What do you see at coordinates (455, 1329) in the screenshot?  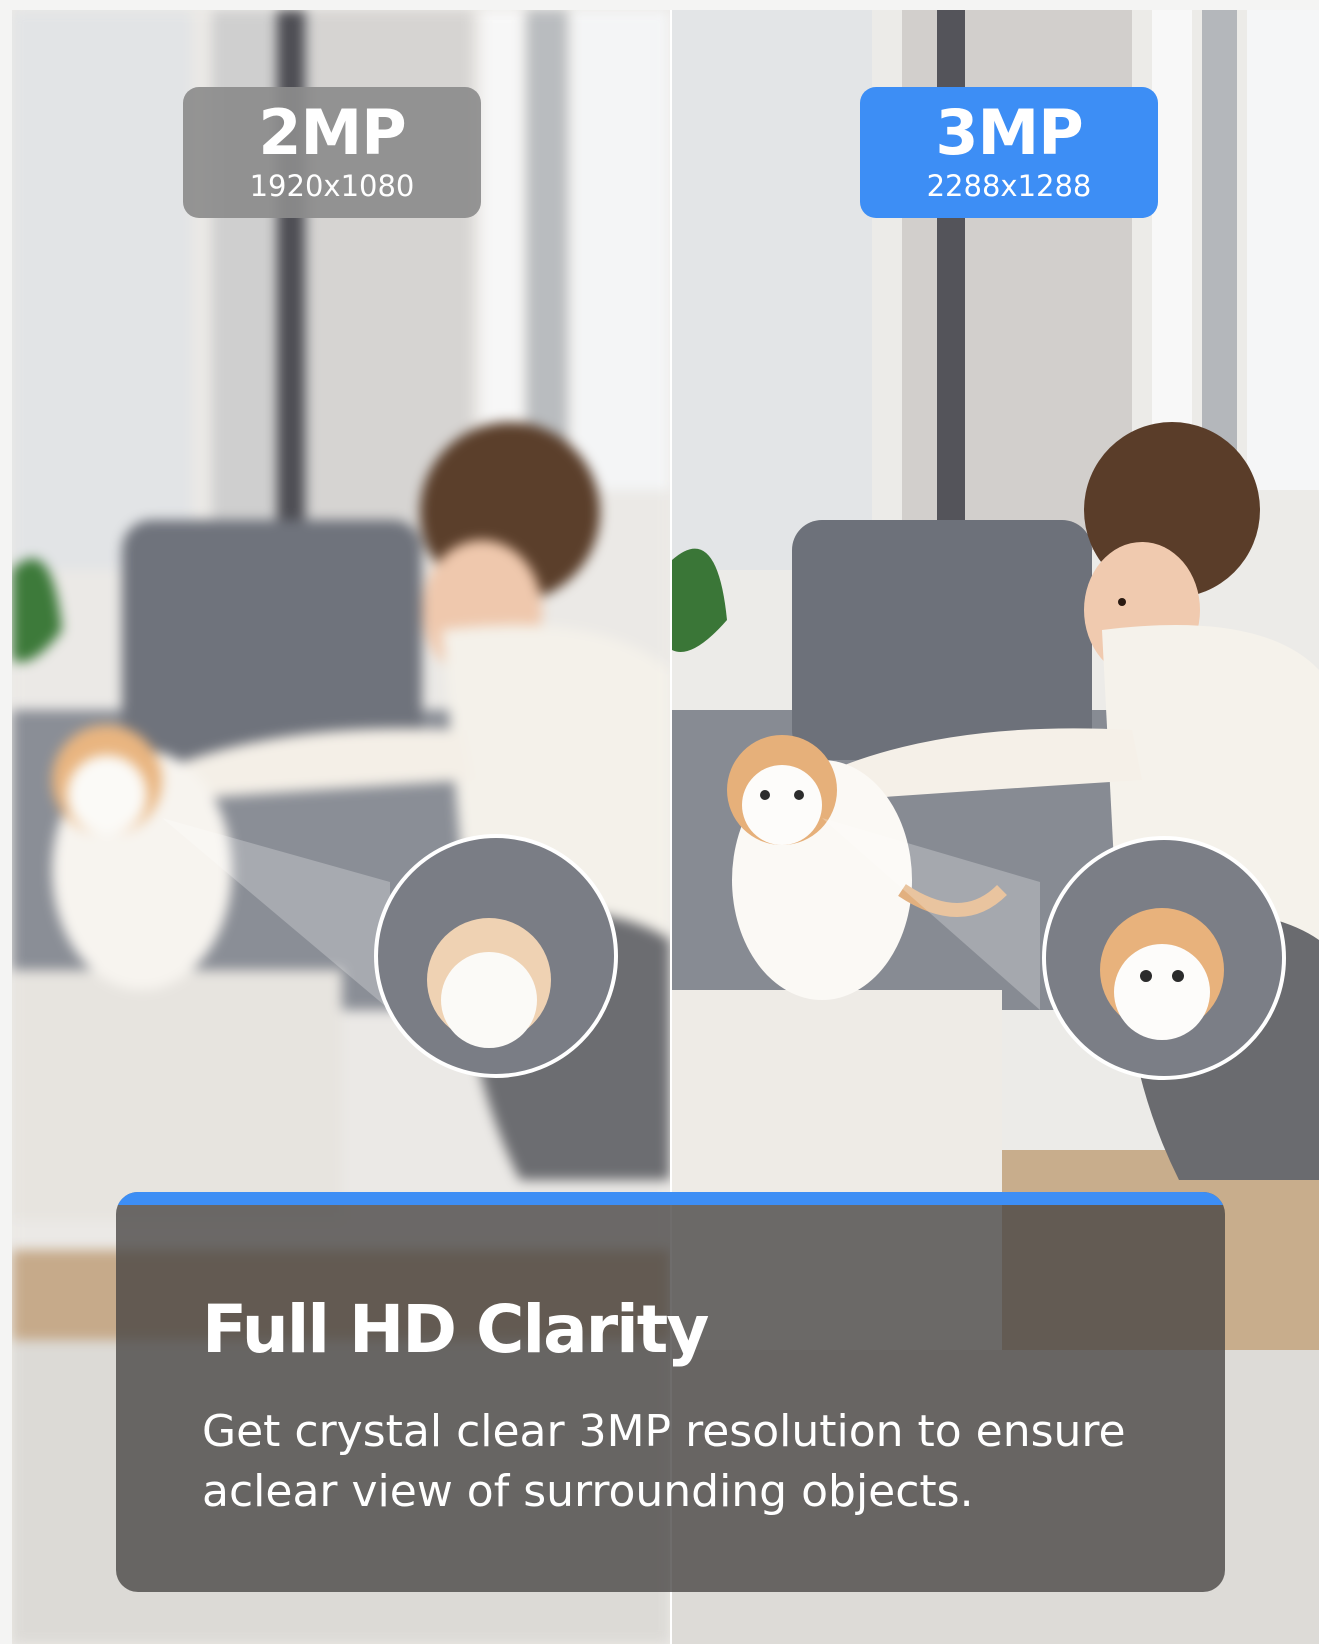 I see `caption-title: Full HD Clarity` at bounding box center [455, 1329].